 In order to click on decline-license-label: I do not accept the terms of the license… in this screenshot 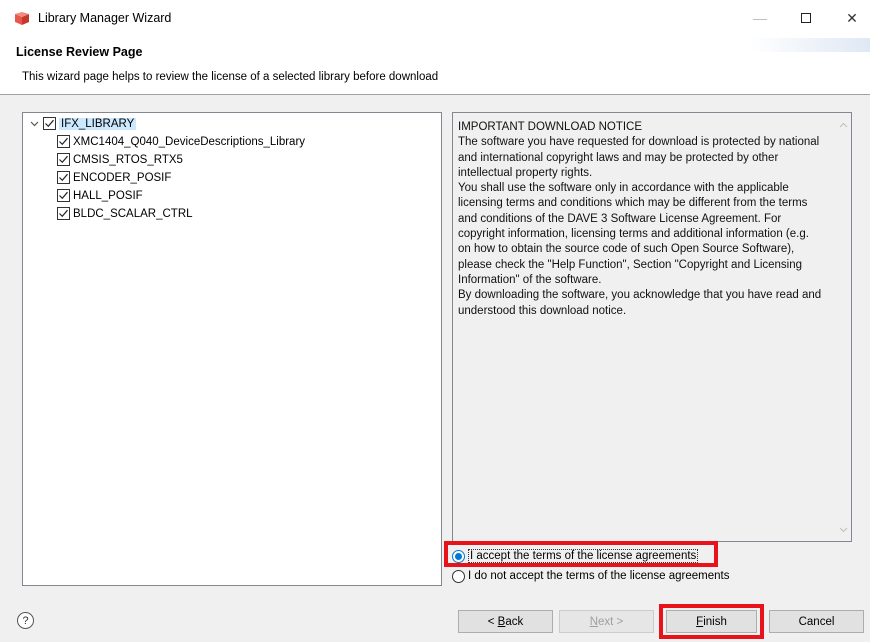, I will do `click(599, 576)`.